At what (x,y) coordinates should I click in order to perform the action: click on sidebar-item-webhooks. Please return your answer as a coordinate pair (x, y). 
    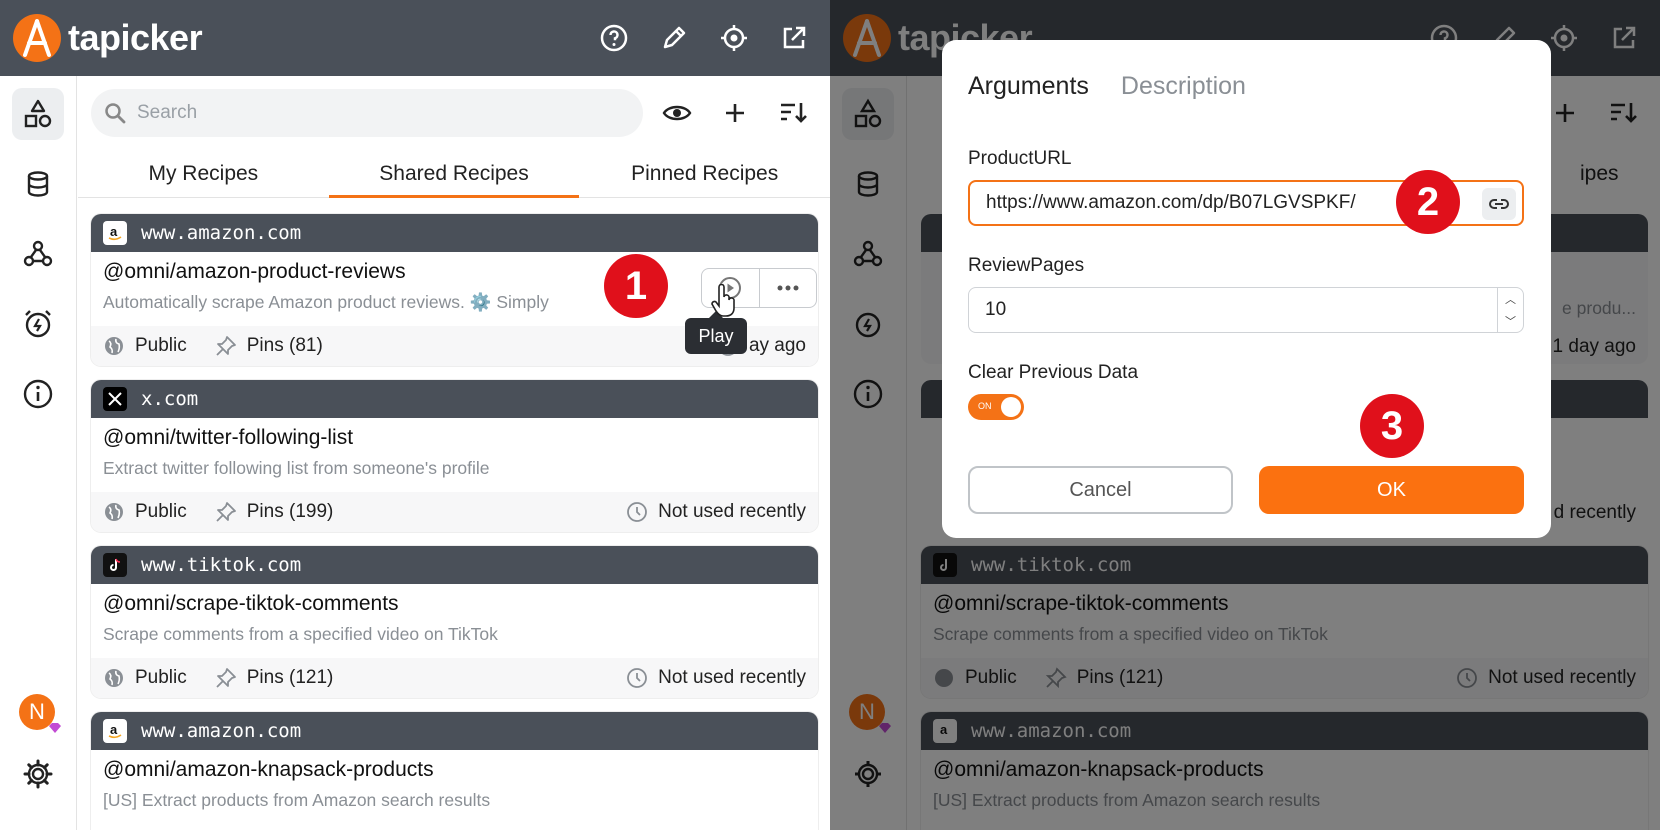
    Looking at the image, I should click on (38, 254).